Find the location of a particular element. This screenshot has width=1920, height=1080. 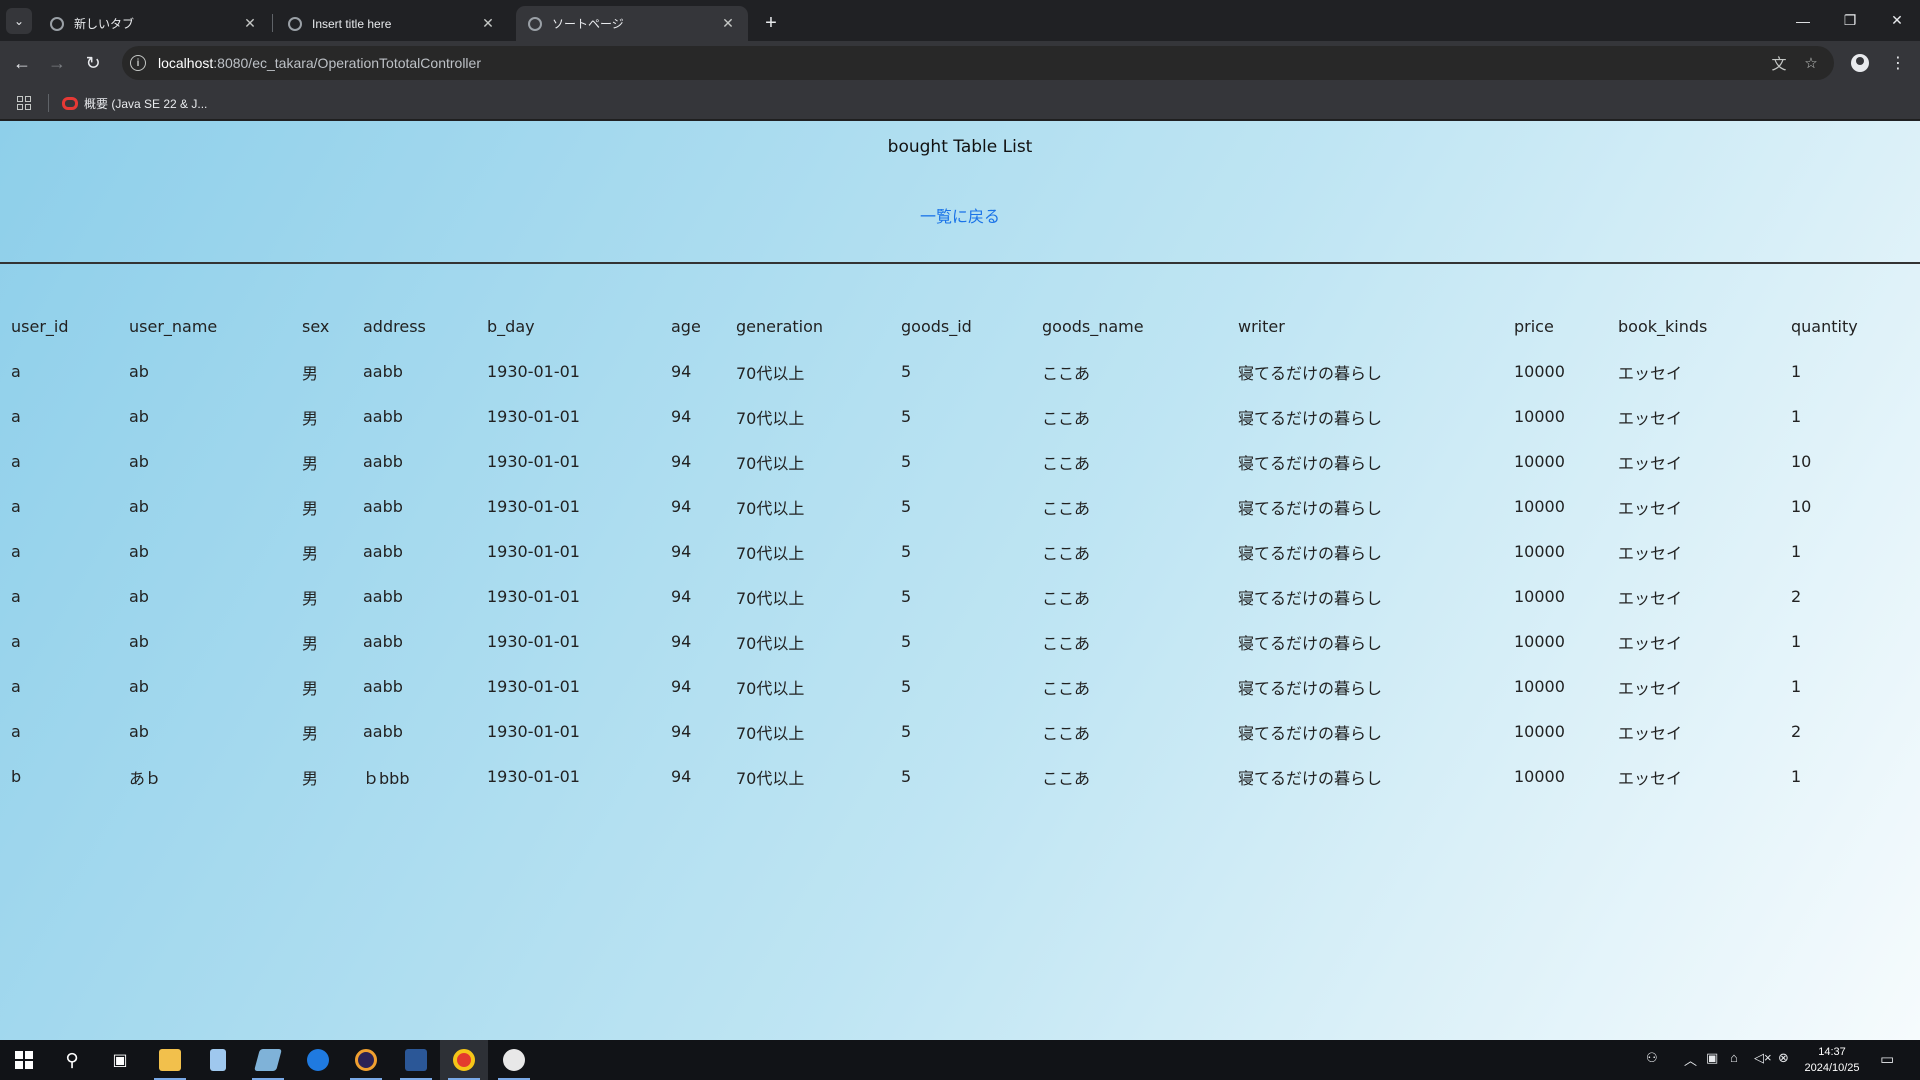

remote-app-icon is located at coordinates (514, 1060).